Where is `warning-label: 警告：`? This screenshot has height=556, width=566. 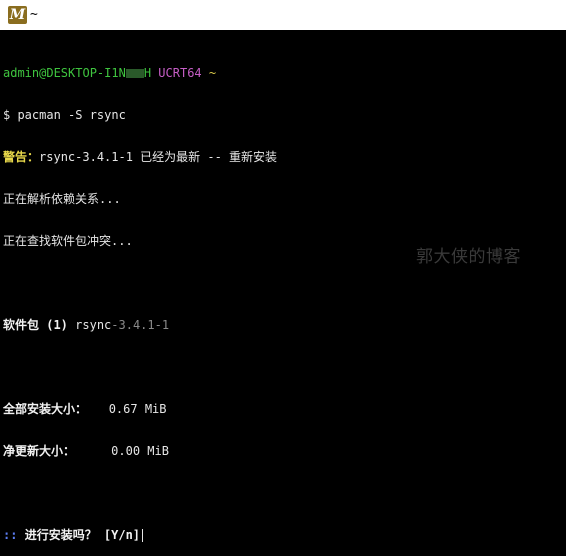 warning-label: 警告： is located at coordinates (21, 157).